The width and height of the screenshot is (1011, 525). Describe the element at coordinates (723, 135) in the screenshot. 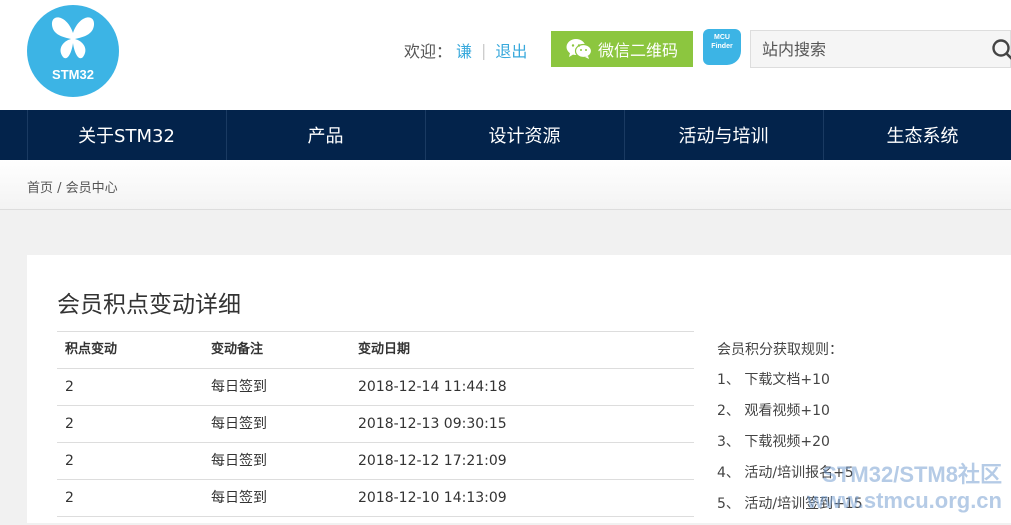

I see `nav-item-events-training: 活动与培训` at that location.